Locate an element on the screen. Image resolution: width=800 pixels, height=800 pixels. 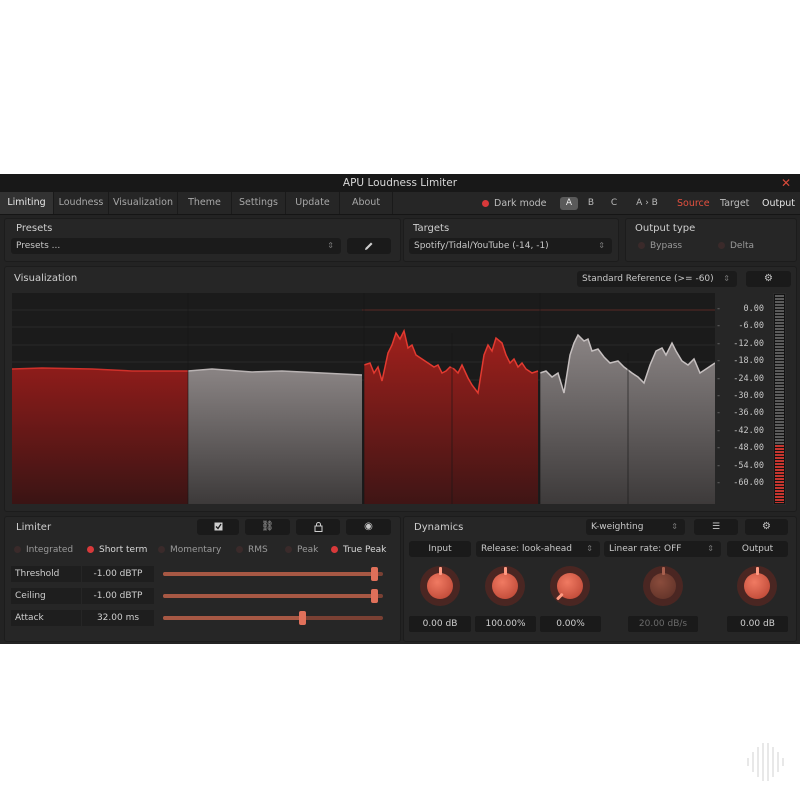
ab-slot-b: B is located at coordinates (591, 203).